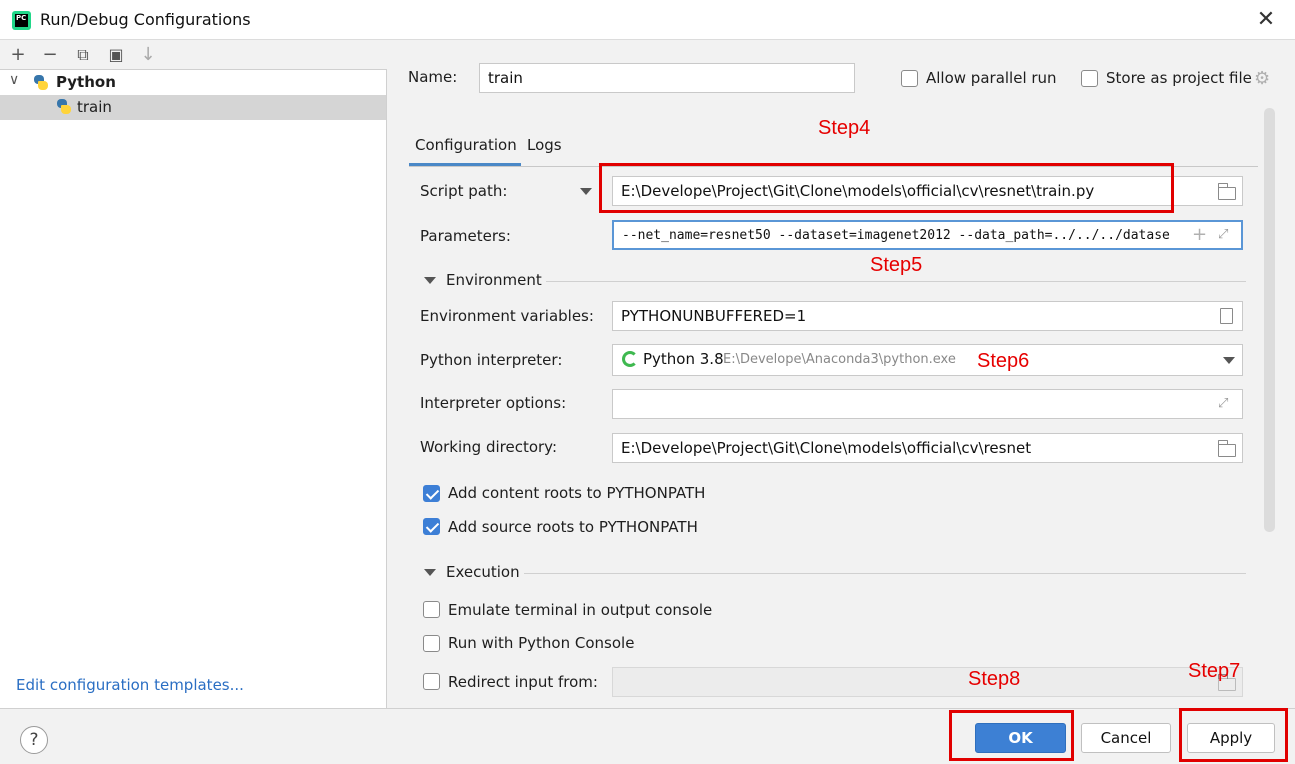 This screenshot has height=764, width=1295. What do you see at coordinates (193, 55) in the screenshot?
I see `configurations-toolbar: + − ⧉ ▣ ↓` at bounding box center [193, 55].